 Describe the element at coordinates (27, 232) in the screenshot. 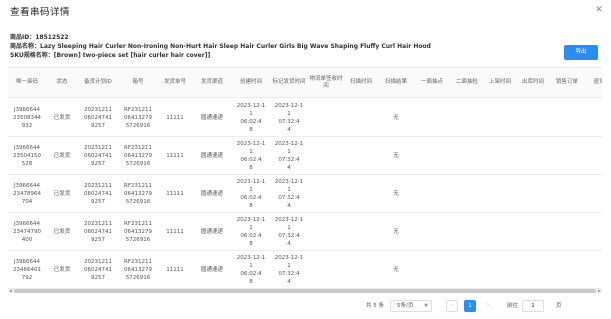

I see `cell-code: J3966644 23474790 400` at that location.